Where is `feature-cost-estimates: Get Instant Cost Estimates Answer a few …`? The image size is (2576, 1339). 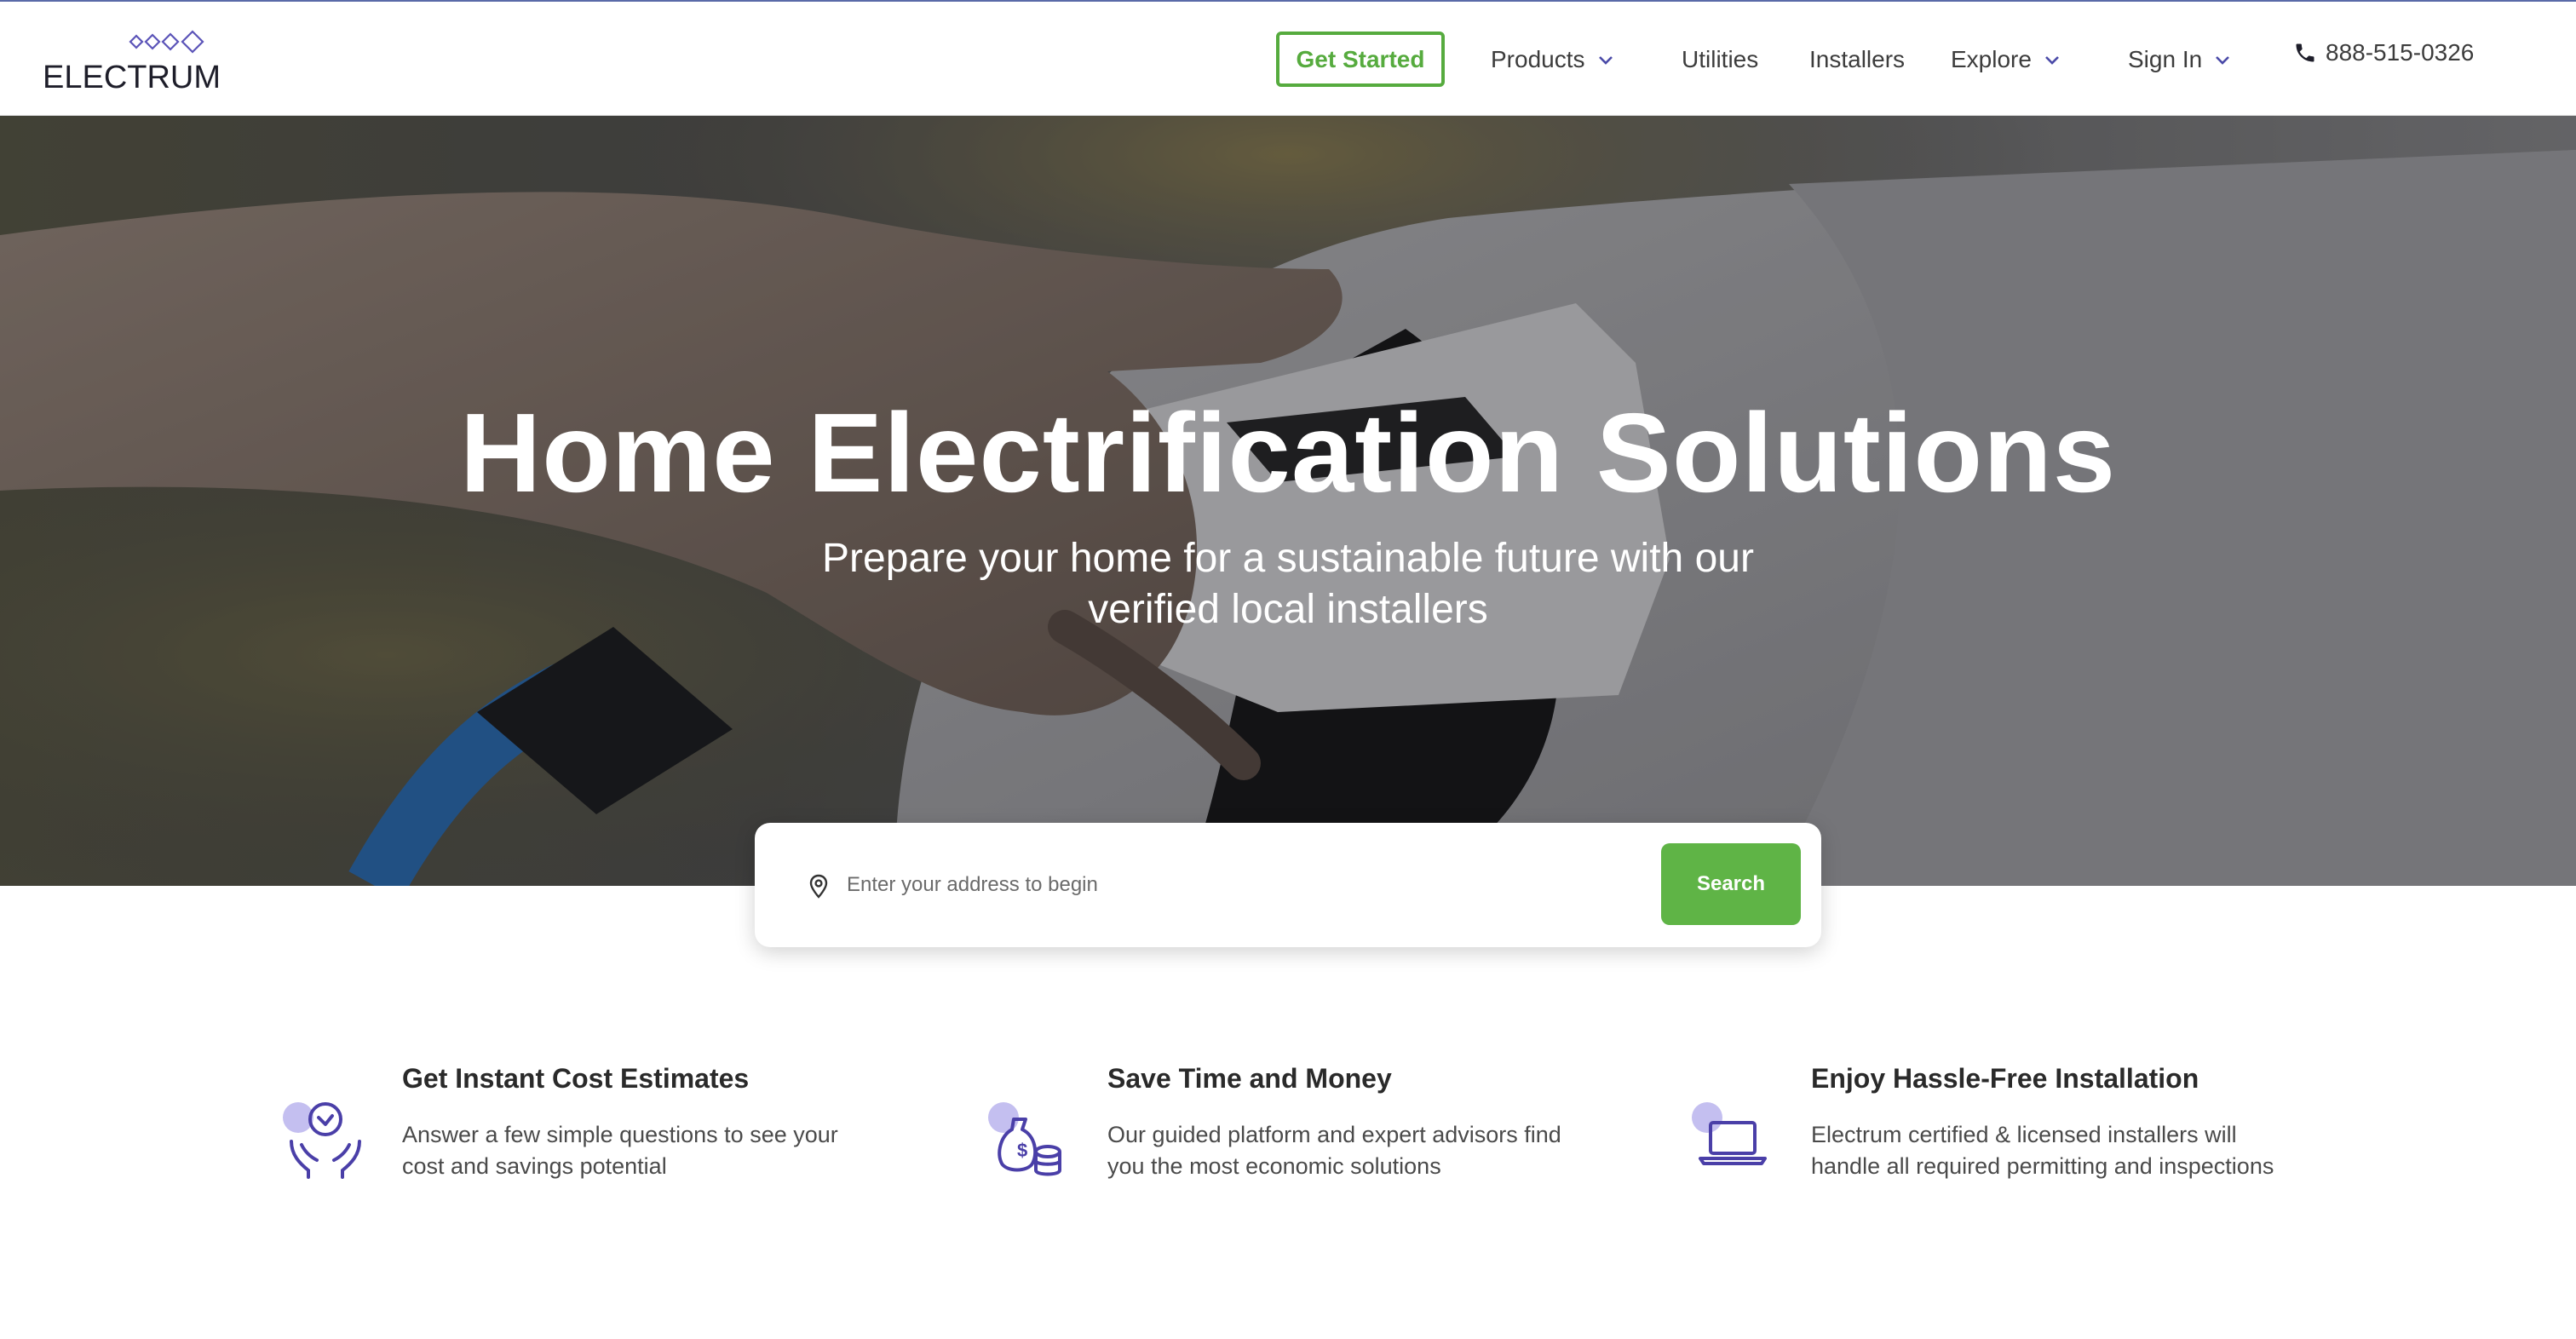
feature-cost-estimates: Get Instant Cost Estimates Answer a few … is located at coordinates (578, 1131).